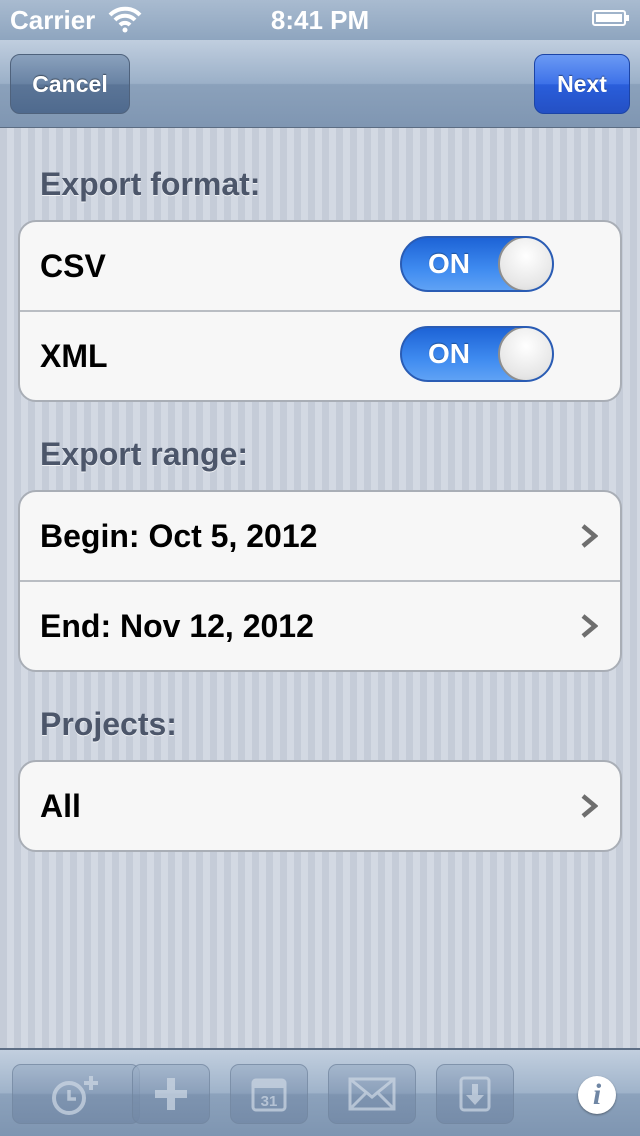 Image resolution: width=640 pixels, height=1136 pixels. I want to click on begin-date-row: Begin: Oct 5, 2012, so click(320, 536).